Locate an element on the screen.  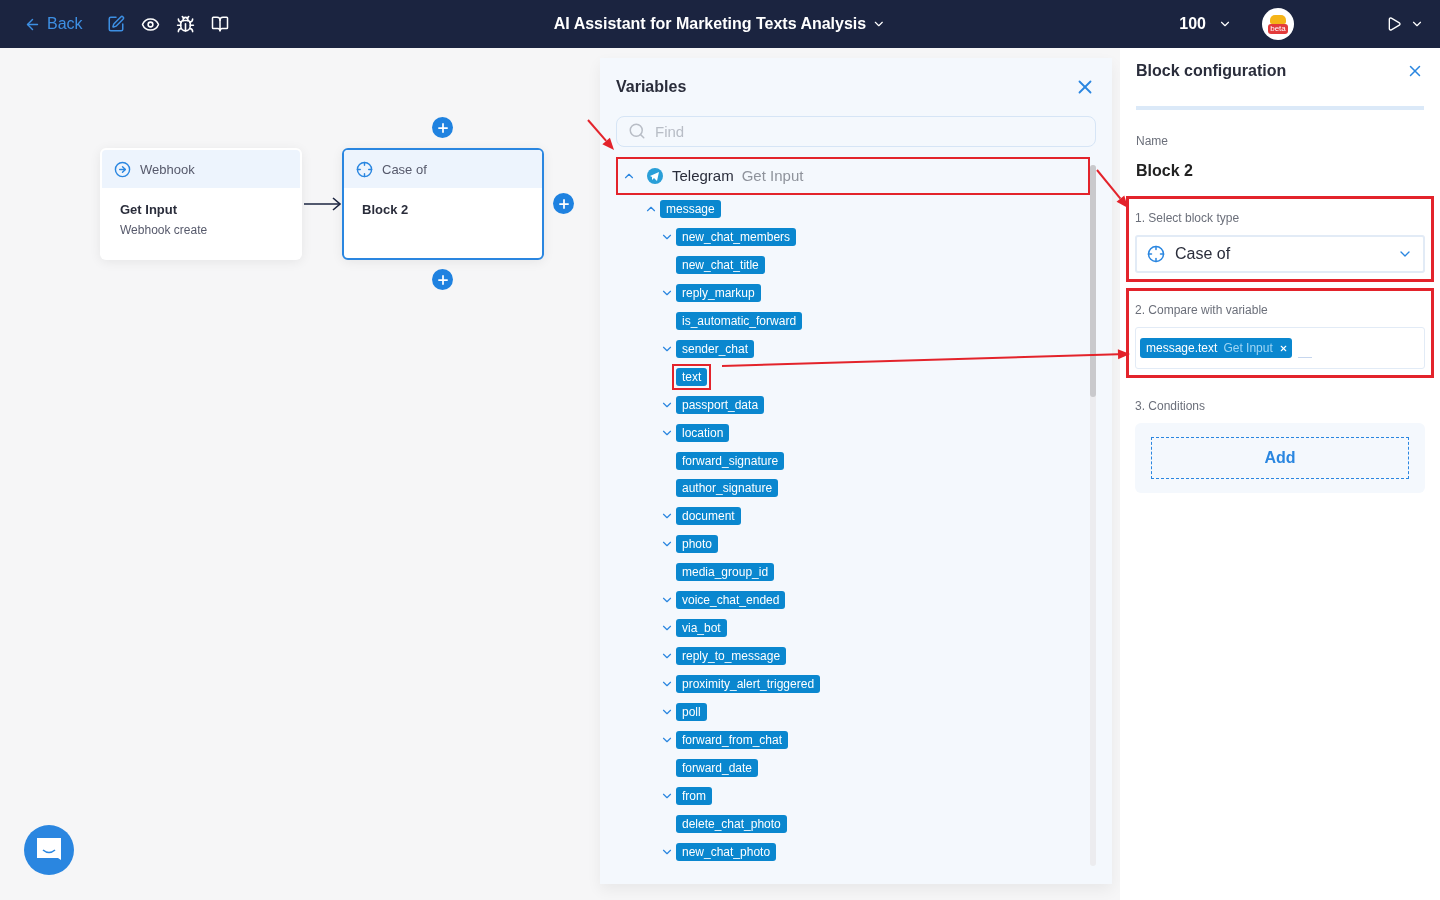
edit-icon is located at coordinates (115, 24).